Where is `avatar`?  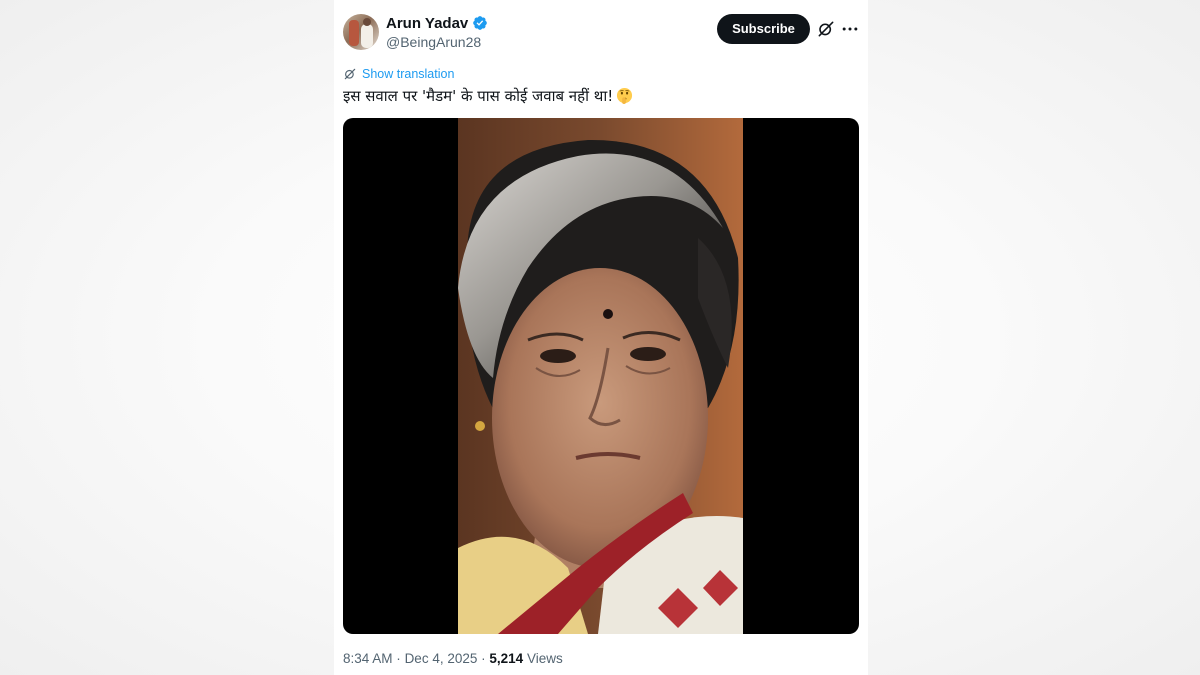
avatar is located at coordinates (361, 32).